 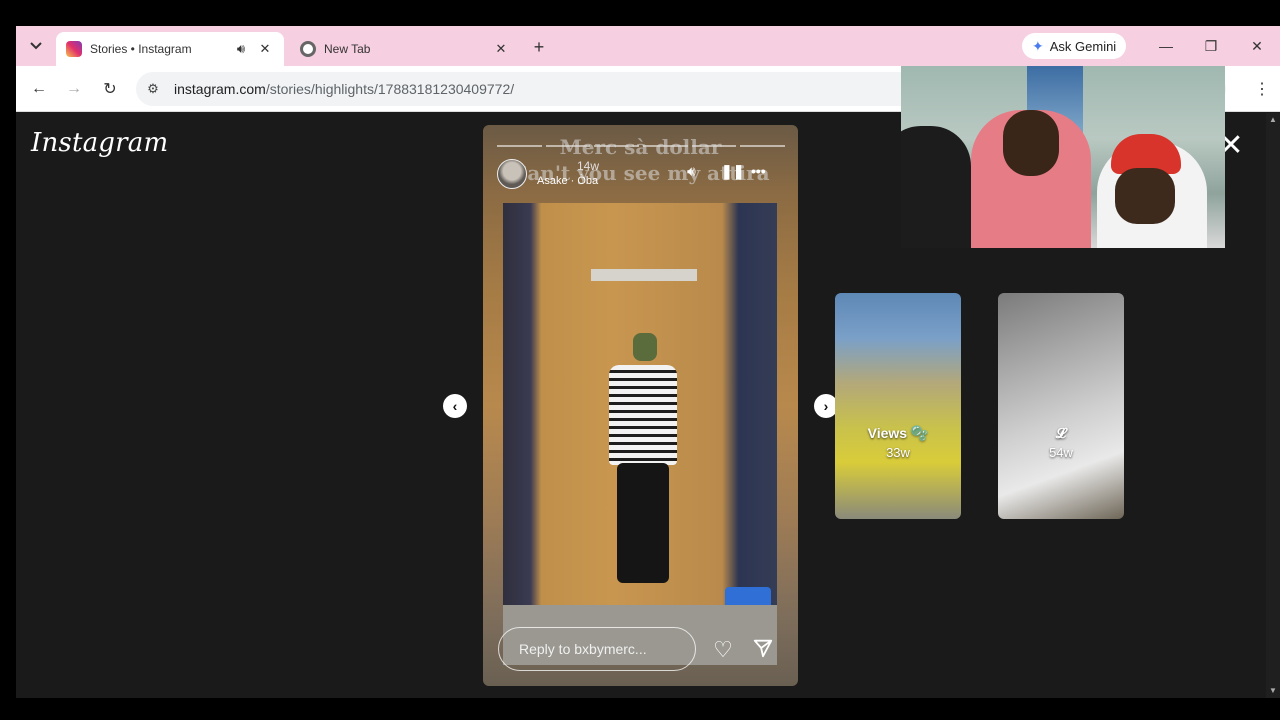 What do you see at coordinates (898, 452) in the screenshot?
I see `thumbnail-age: 33w` at bounding box center [898, 452].